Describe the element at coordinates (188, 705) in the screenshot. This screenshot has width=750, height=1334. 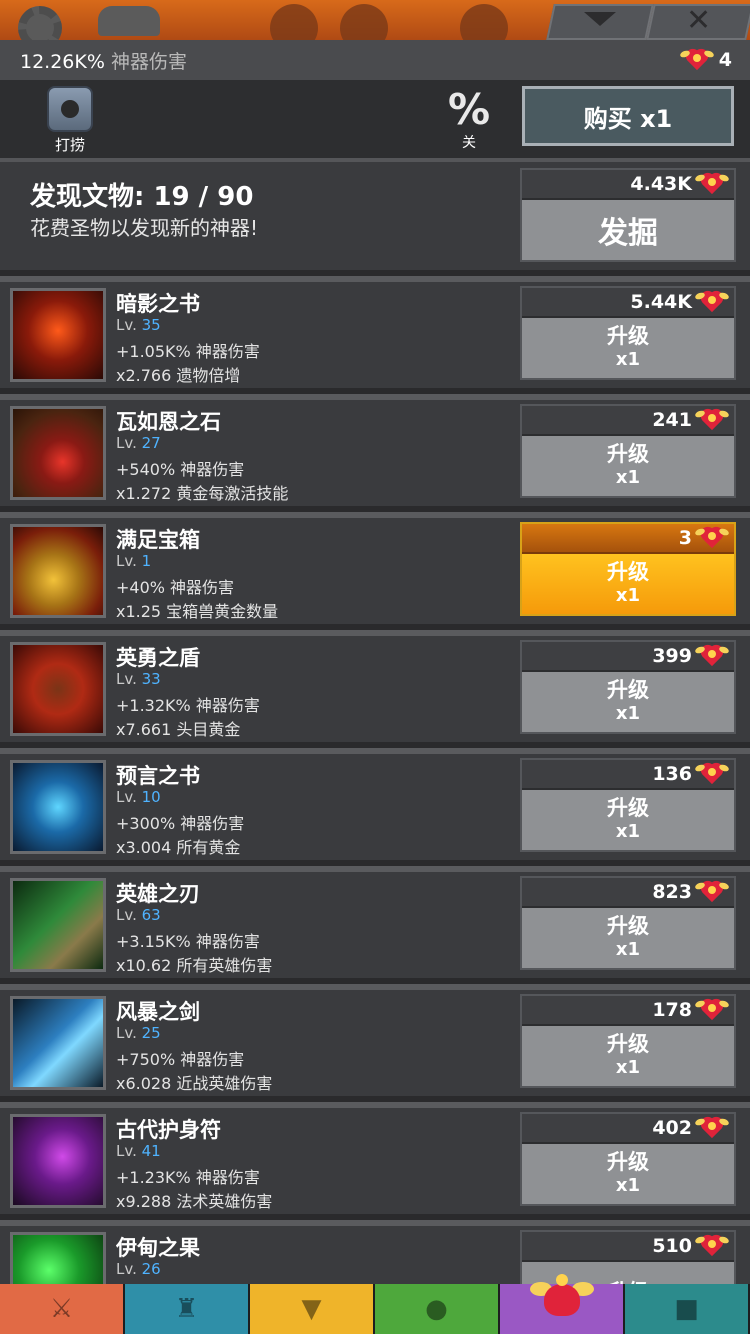
I see `artifact-damage-bonus: +1.32K% 神器伤害` at that location.